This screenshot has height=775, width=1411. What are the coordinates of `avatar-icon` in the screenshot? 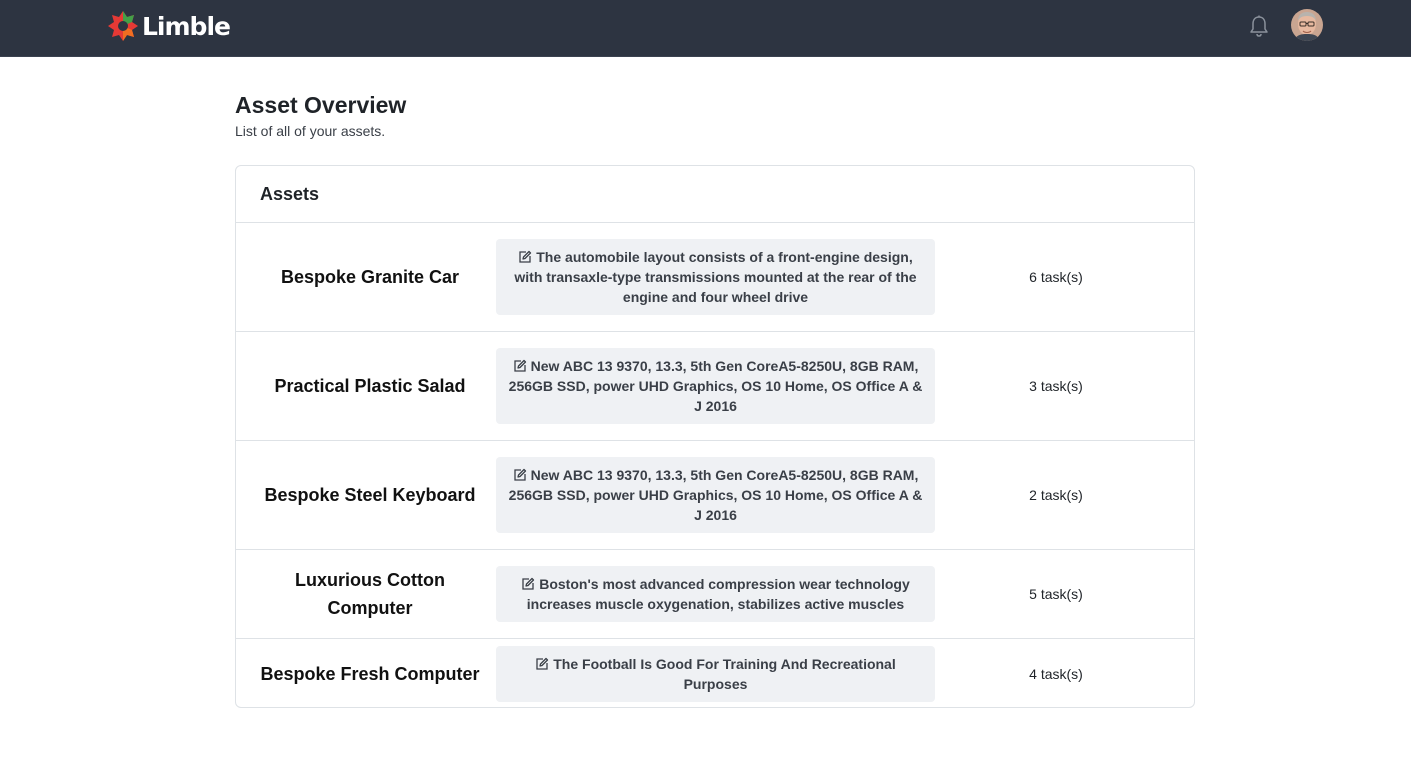 It's located at (1307, 25).